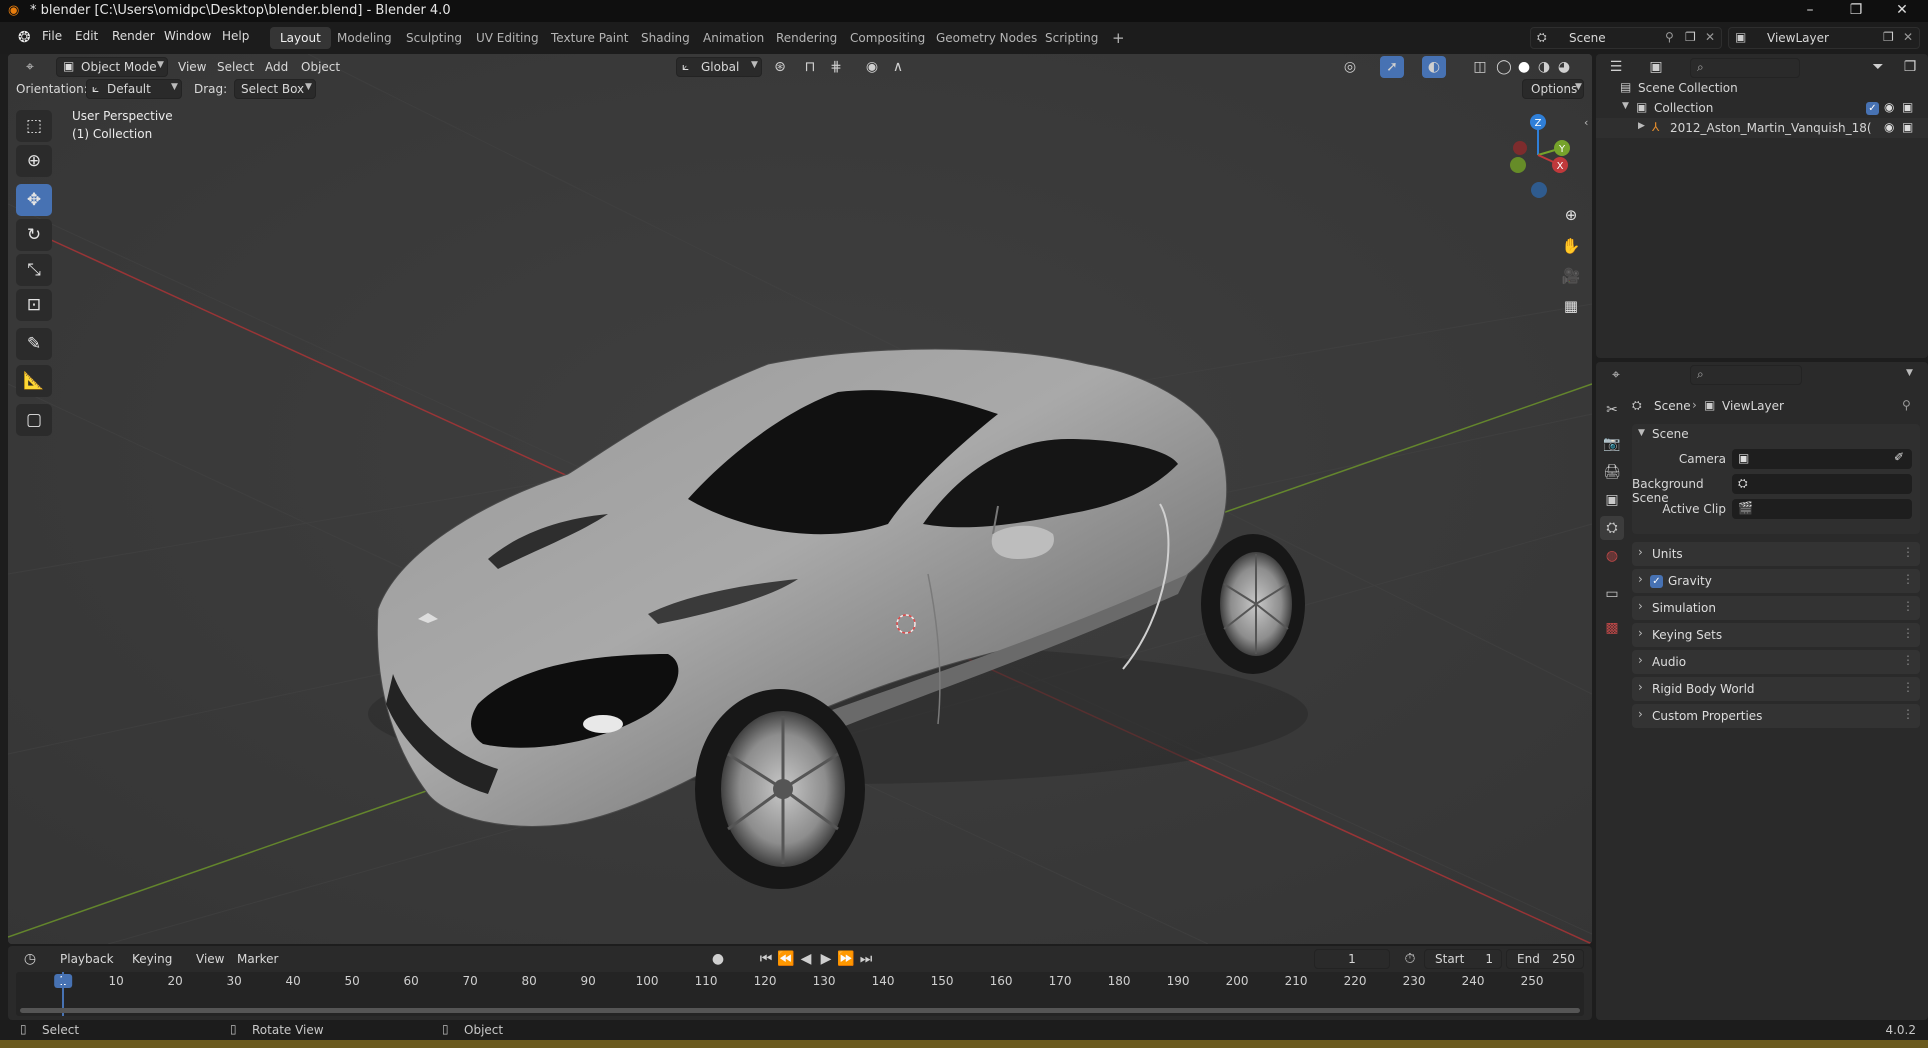 The width and height of the screenshot is (1928, 1048). Describe the element at coordinates (1776, 608) in the screenshot. I see `section-simulation: › Simulation ⋮` at that location.